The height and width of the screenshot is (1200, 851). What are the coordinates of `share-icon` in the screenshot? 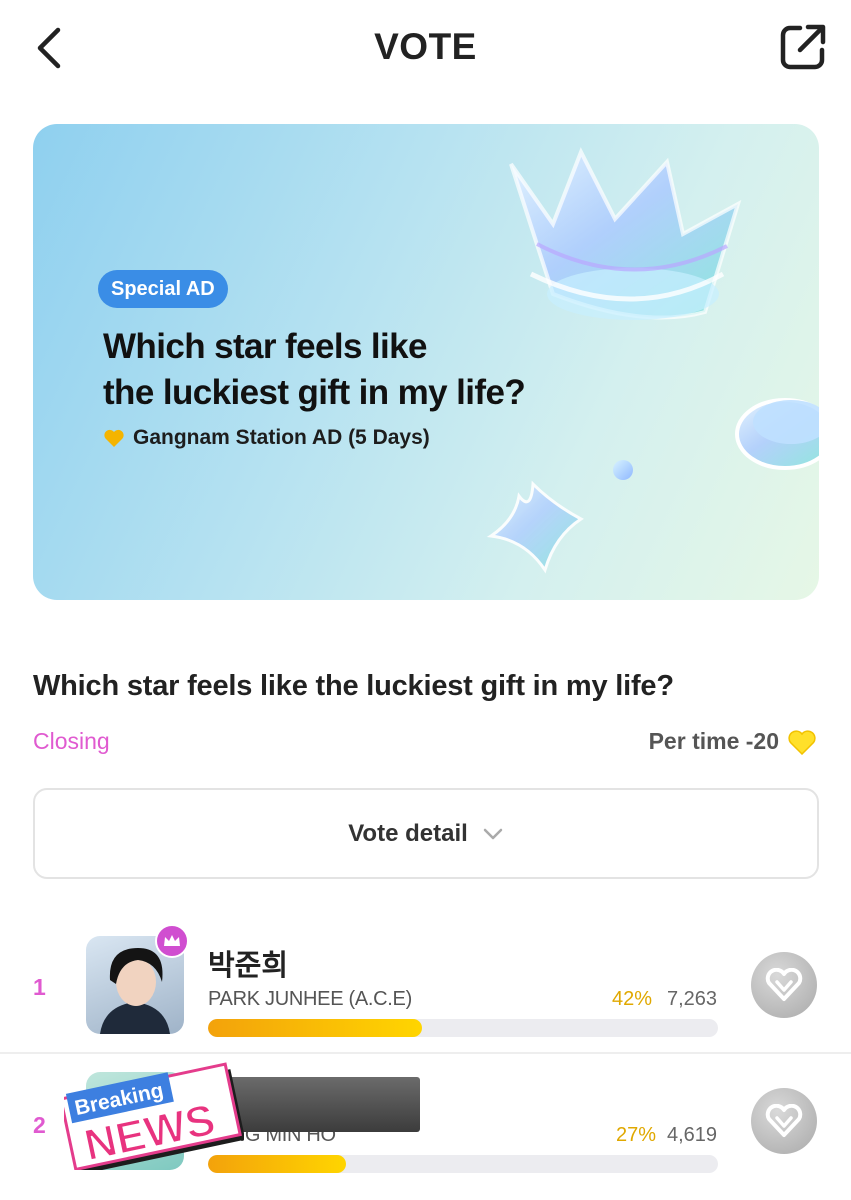 It's located at (803, 47).